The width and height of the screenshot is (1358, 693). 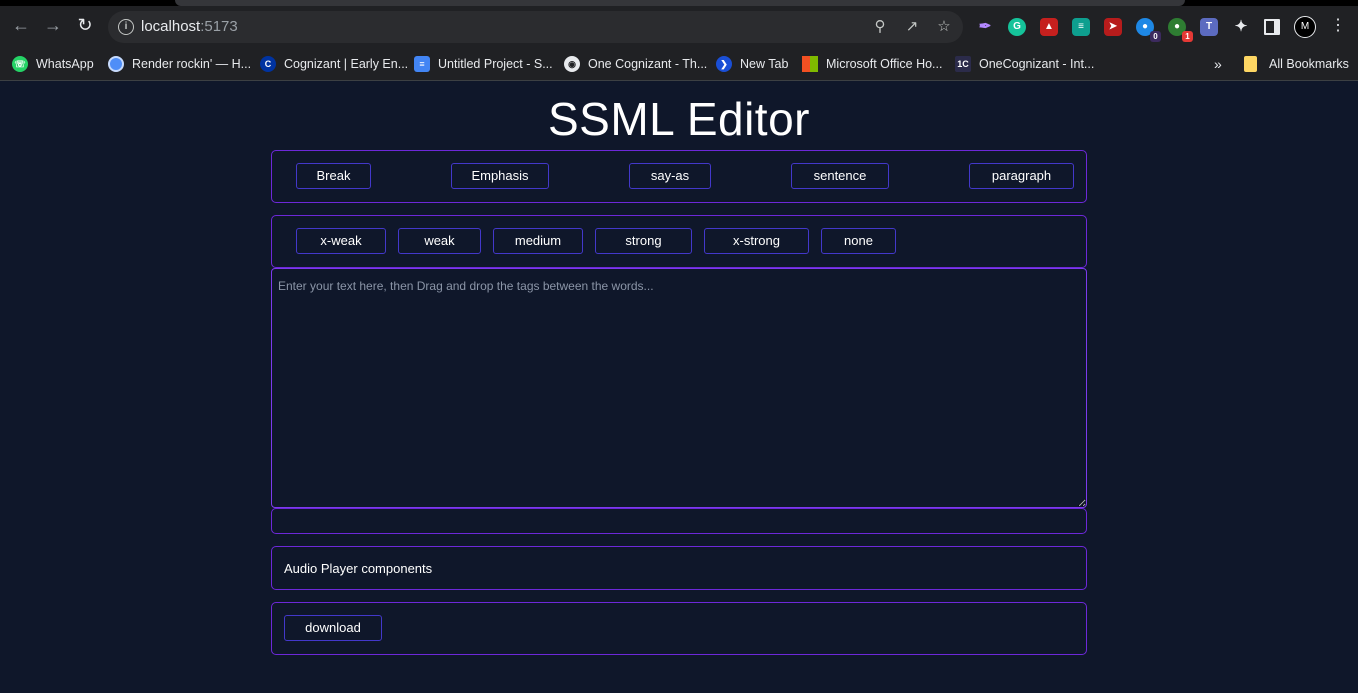 I want to click on say-as-tag-button: say-as, so click(x=670, y=176).